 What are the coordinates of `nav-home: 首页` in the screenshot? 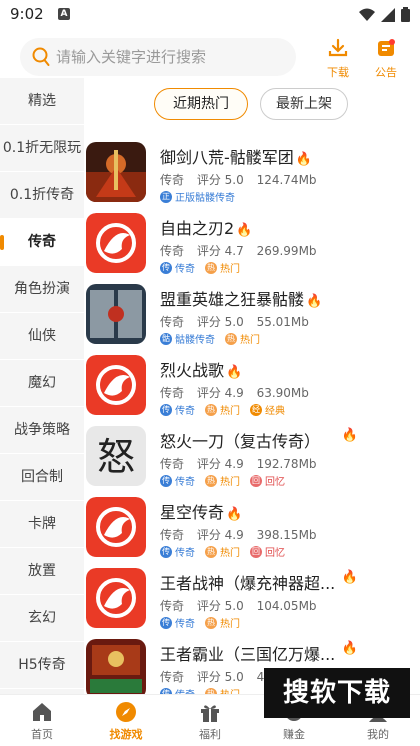 It's located at (42, 721).